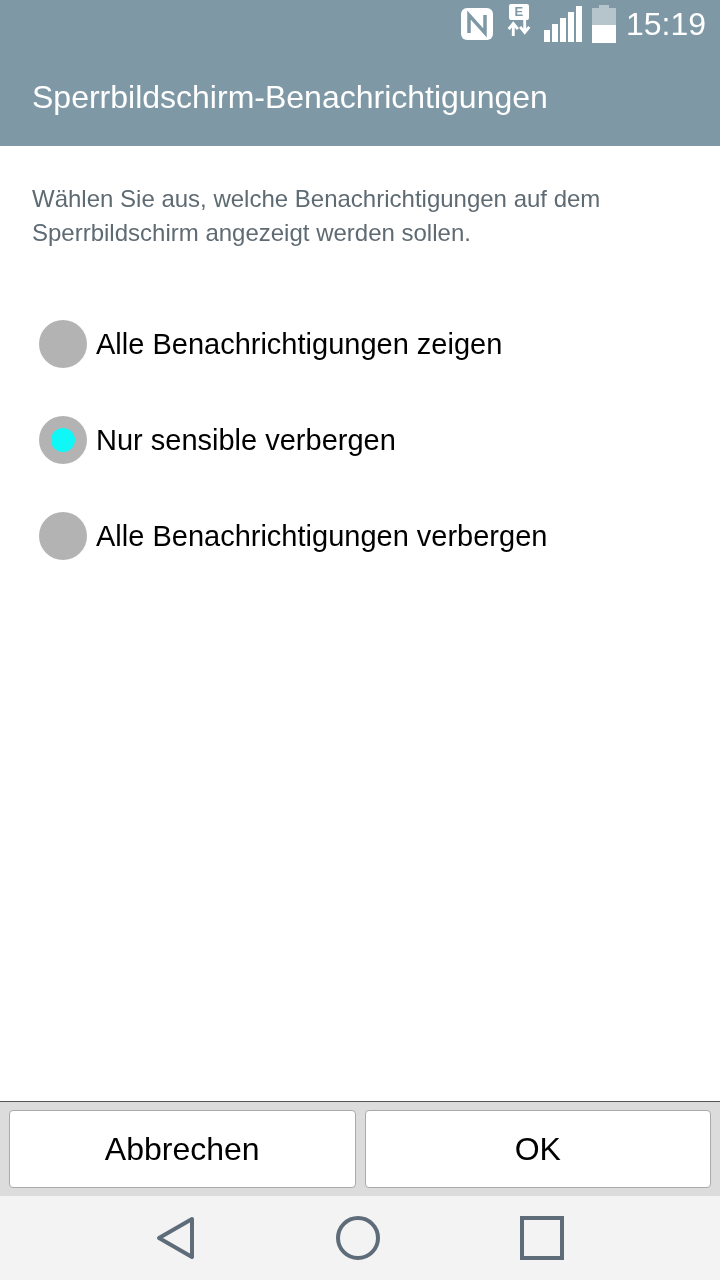 The image size is (720, 1280). I want to click on option-label: Alle Benachrichtigungen verbergen, so click(322, 536).